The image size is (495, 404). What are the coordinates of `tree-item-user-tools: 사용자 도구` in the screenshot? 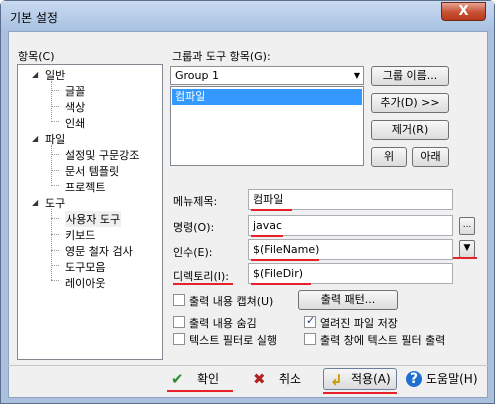 It's located at (93, 219).